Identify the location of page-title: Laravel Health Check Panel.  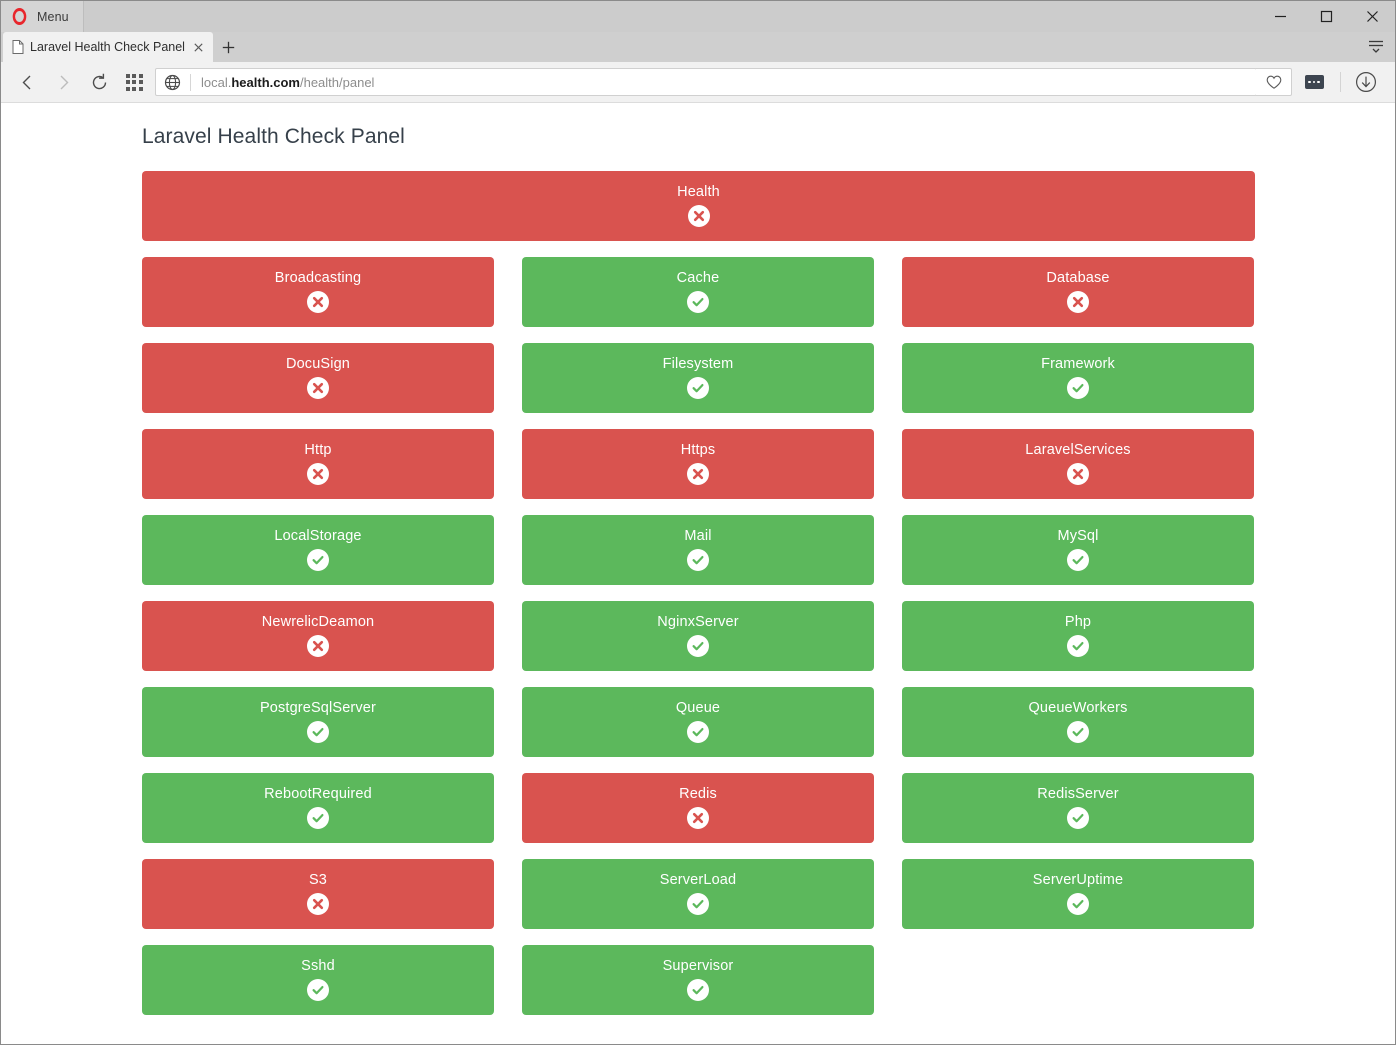
(273, 136).